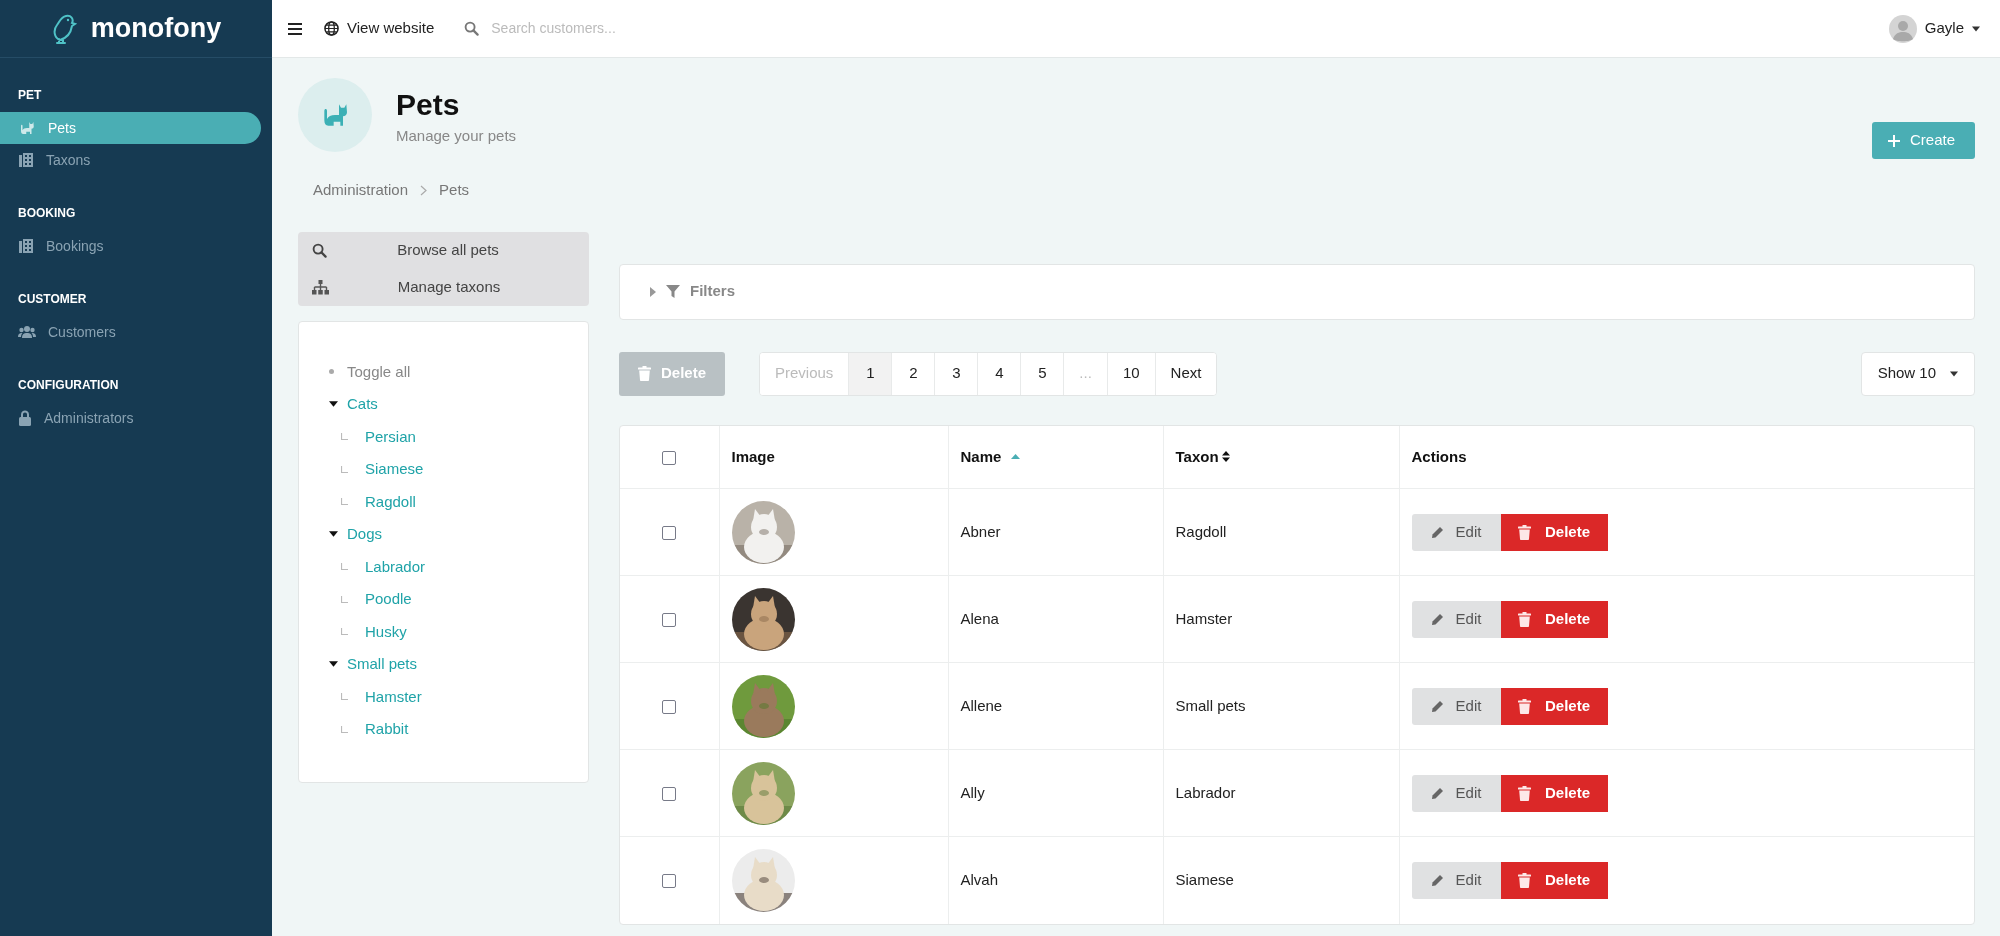  I want to click on tree-item: Siamese, so click(394, 469).